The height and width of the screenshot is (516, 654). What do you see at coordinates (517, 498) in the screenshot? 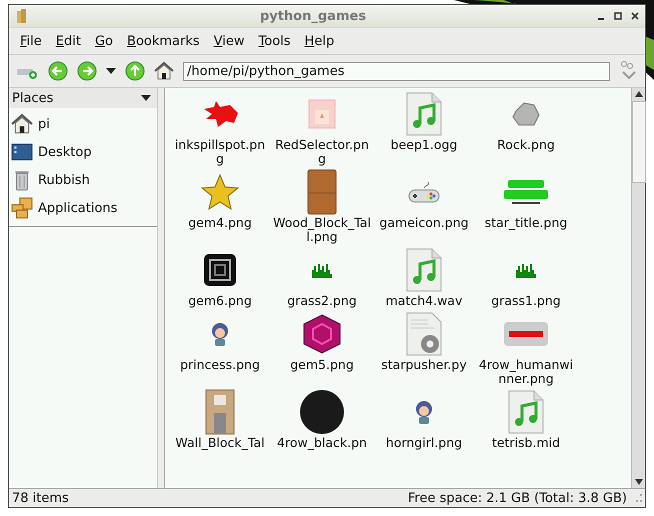
I see `free-space-text: Free space: 2.1 GB (Total: 3.8 GB)` at bounding box center [517, 498].